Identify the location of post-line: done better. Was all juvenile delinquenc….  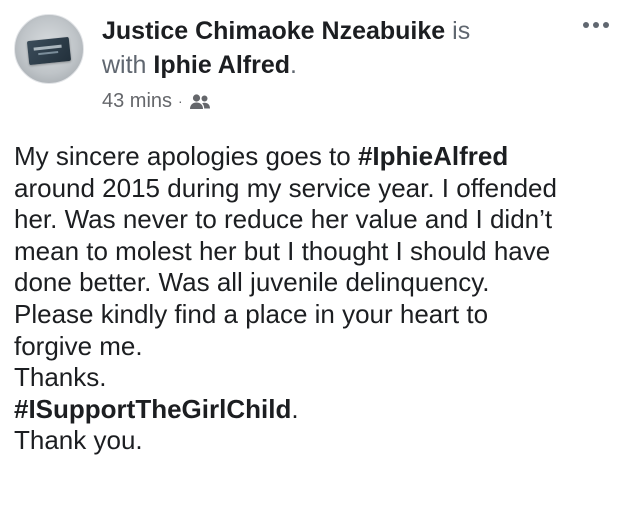
(252, 282).